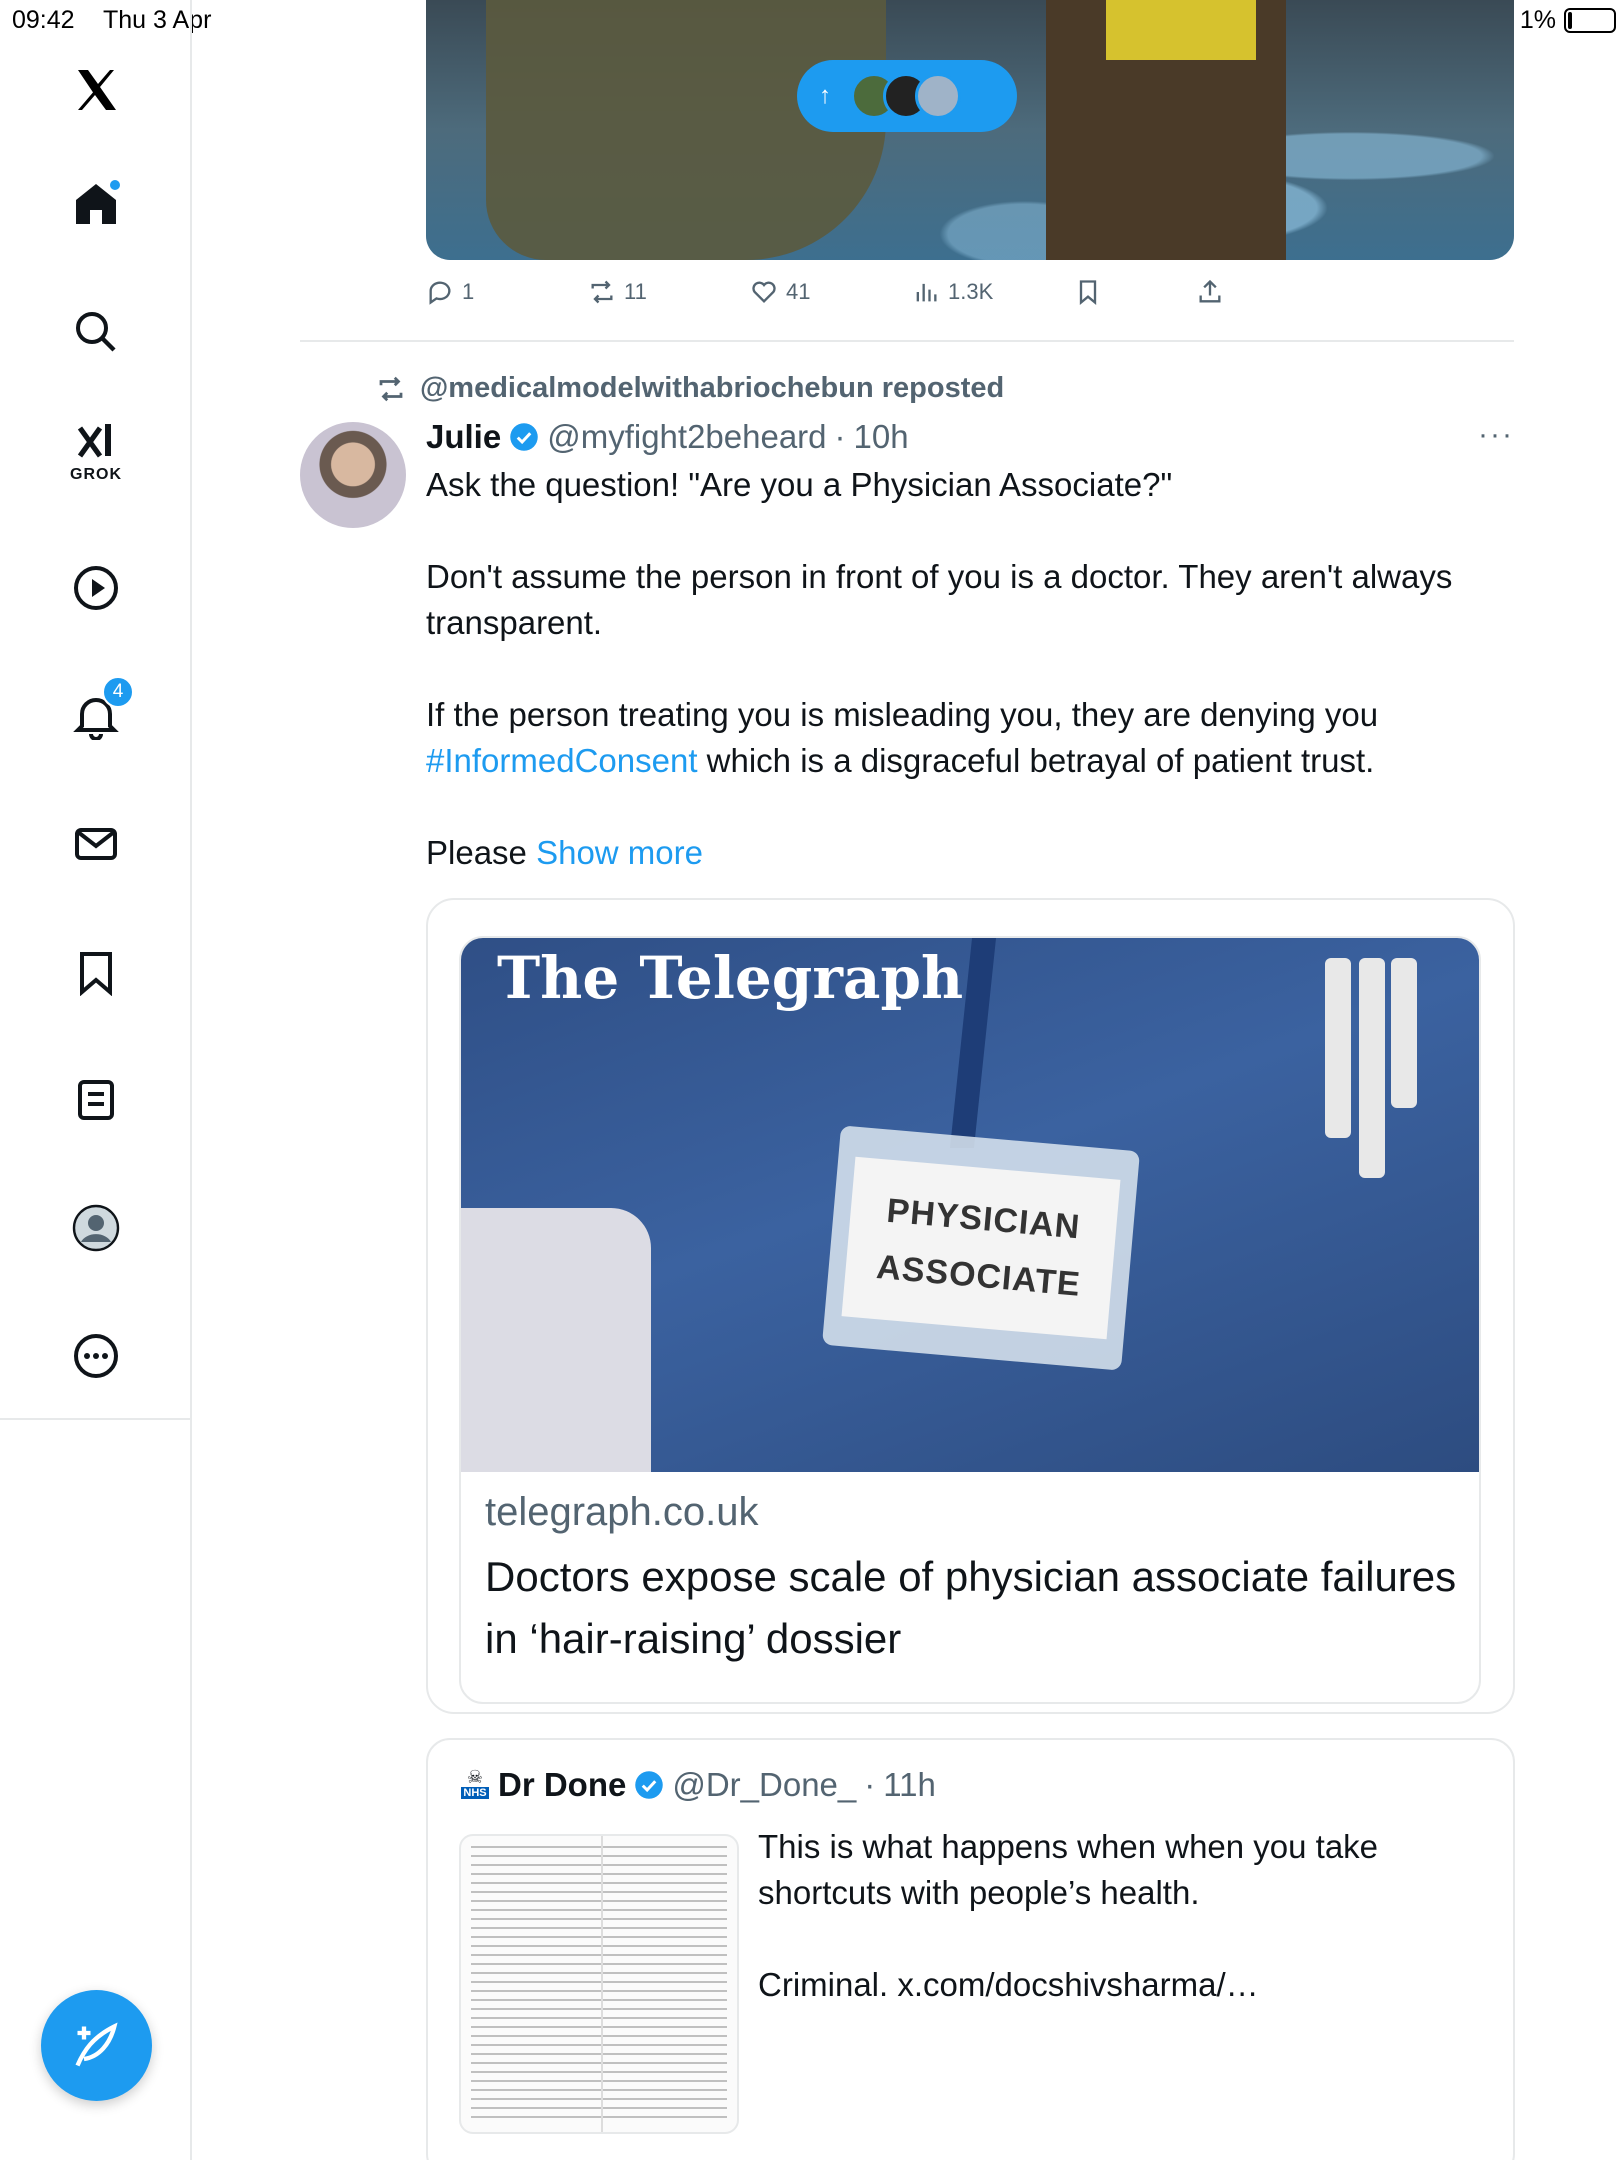  Describe the element at coordinates (1590, 20) in the screenshot. I see `battery-icon` at that location.